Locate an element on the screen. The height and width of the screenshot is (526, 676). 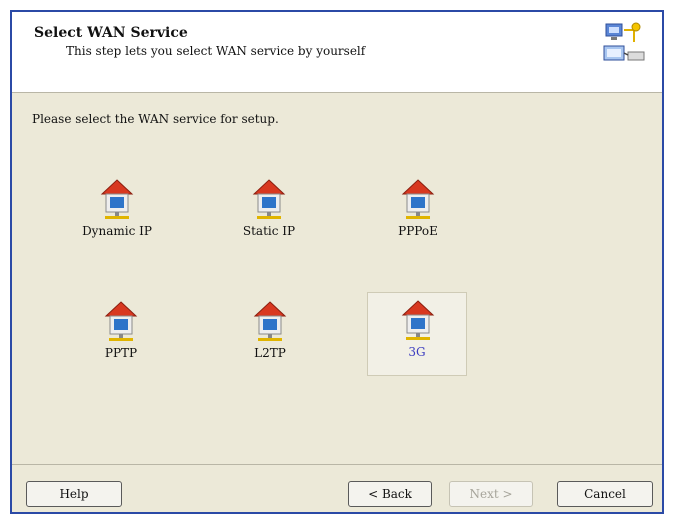
network-wizard-icon is located at coordinates (624, 41).